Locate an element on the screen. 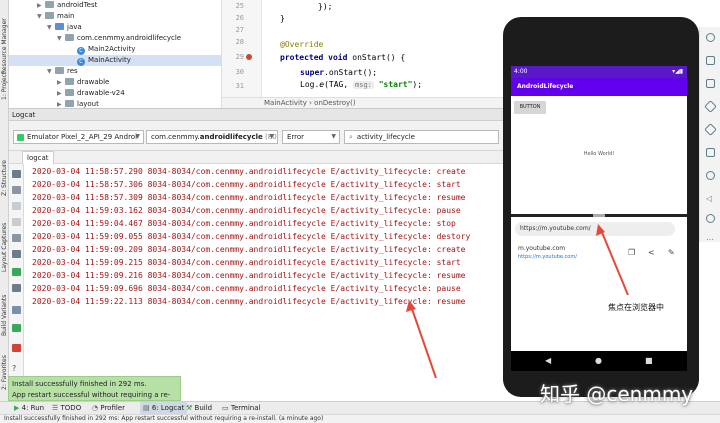  arrow-head is located at coordinates (411, 306).